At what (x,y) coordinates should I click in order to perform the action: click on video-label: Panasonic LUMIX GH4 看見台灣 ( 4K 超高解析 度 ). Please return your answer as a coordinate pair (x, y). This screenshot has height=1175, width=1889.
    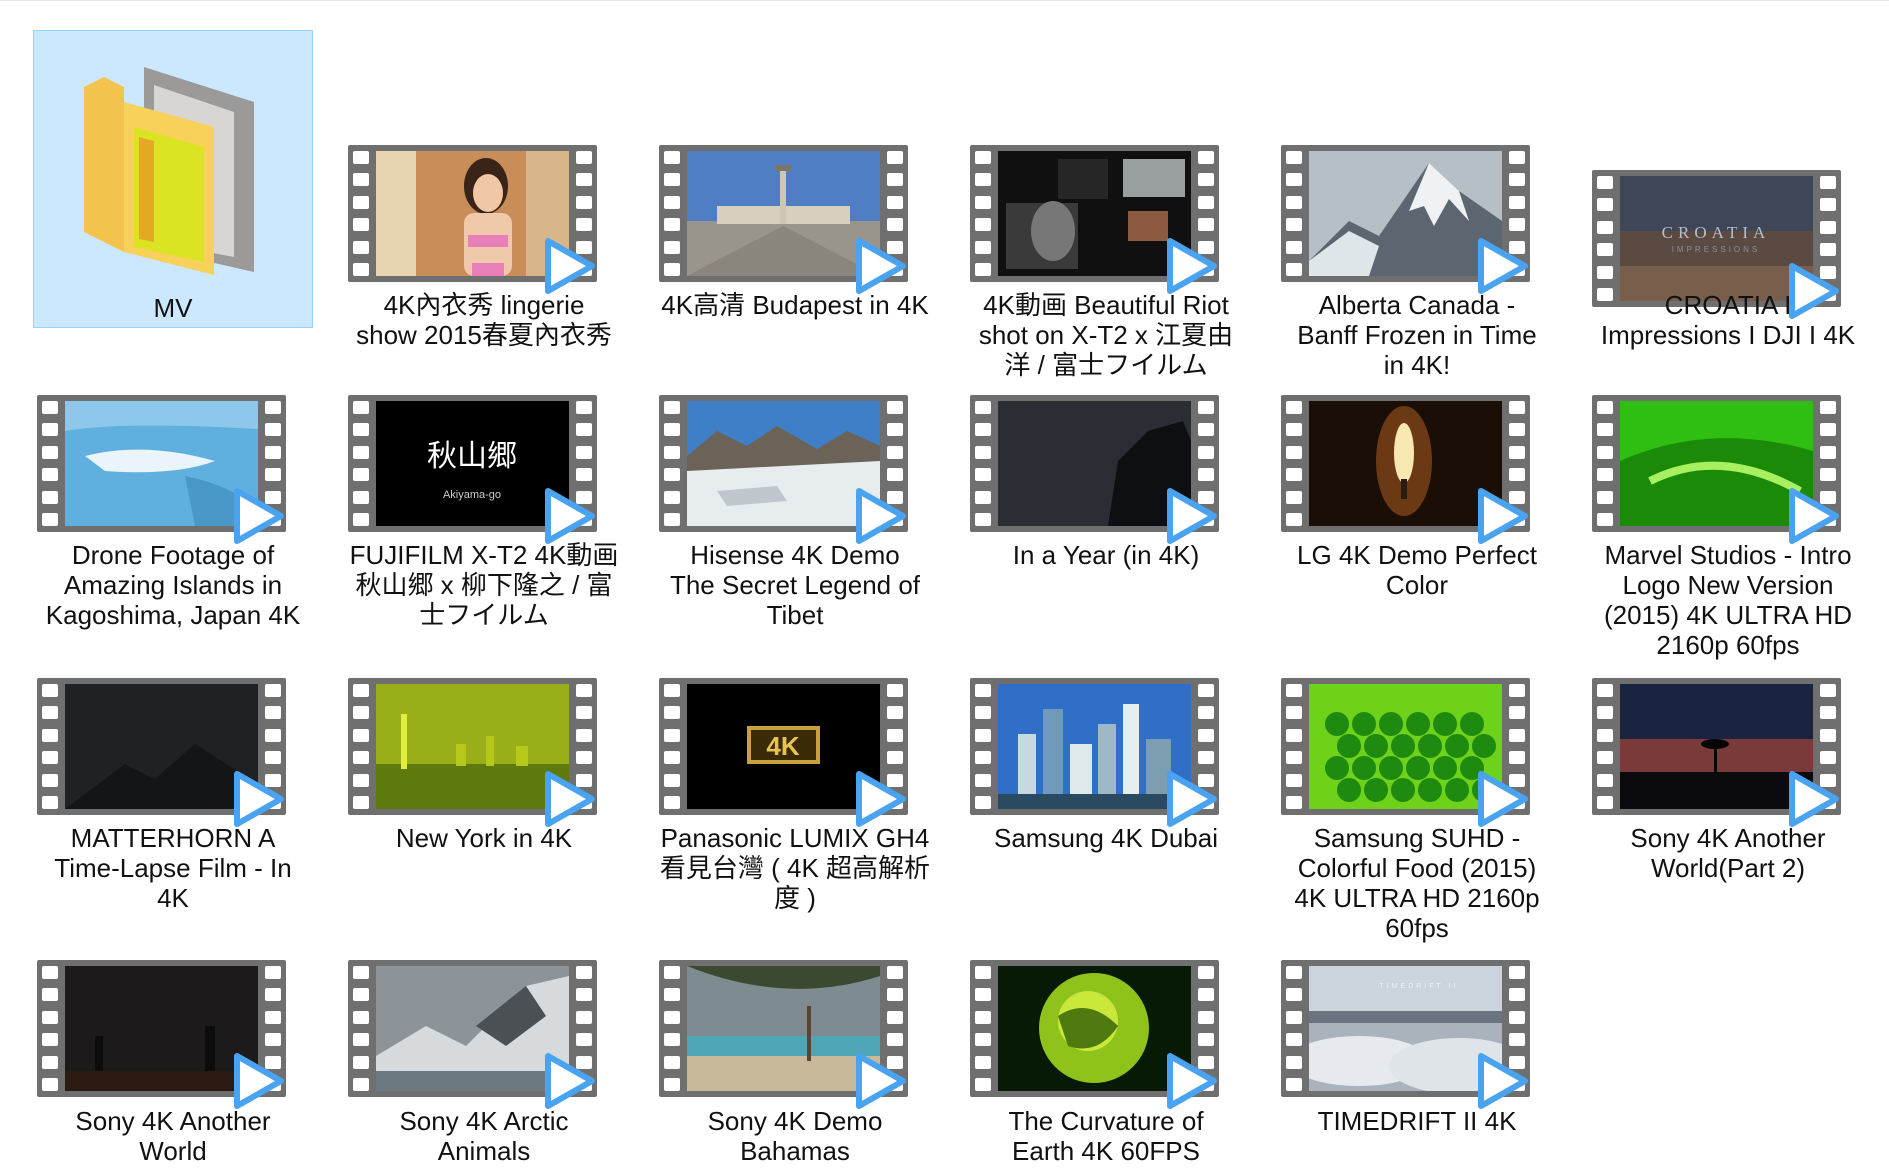
    Looking at the image, I should click on (795, 868).